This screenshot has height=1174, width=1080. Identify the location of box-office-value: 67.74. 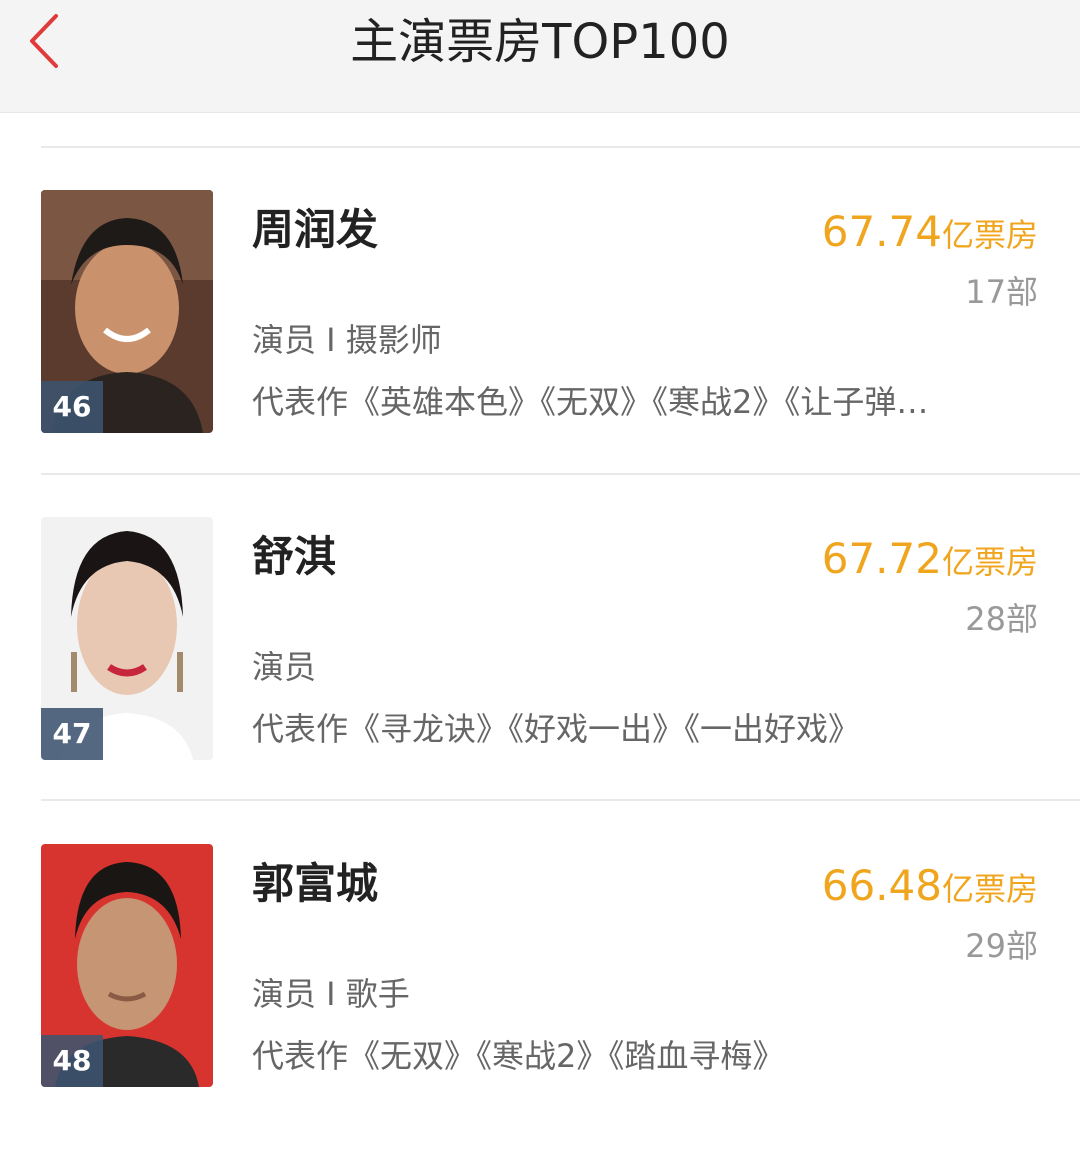
(881, 231).